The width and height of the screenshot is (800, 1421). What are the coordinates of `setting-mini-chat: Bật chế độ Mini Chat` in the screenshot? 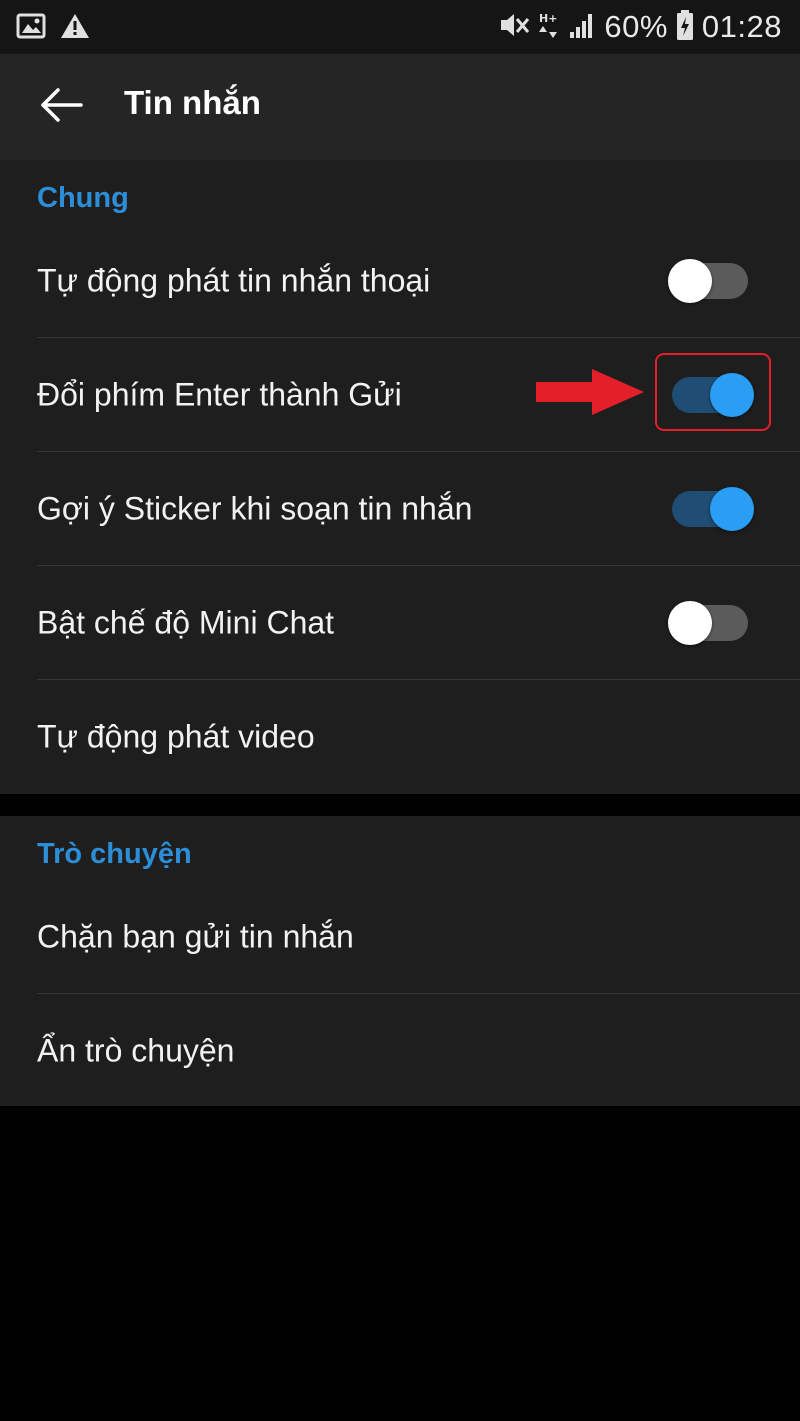 It's located at (400, 623).